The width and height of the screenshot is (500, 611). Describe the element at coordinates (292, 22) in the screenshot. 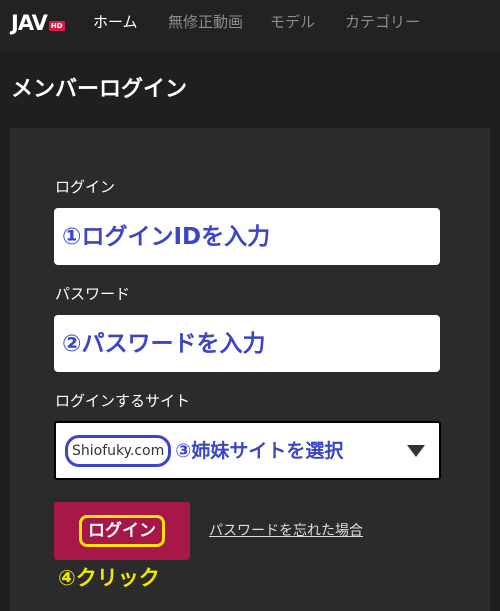

I see `nav-item-models: モデル` at that location.